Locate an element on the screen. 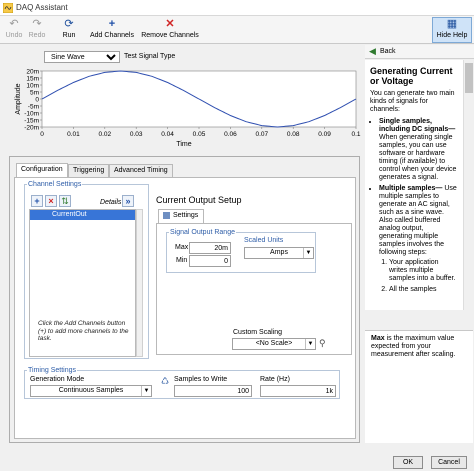 The image size is (474, 471). y-tick-label: 0 is located at coordinates (37, 99).